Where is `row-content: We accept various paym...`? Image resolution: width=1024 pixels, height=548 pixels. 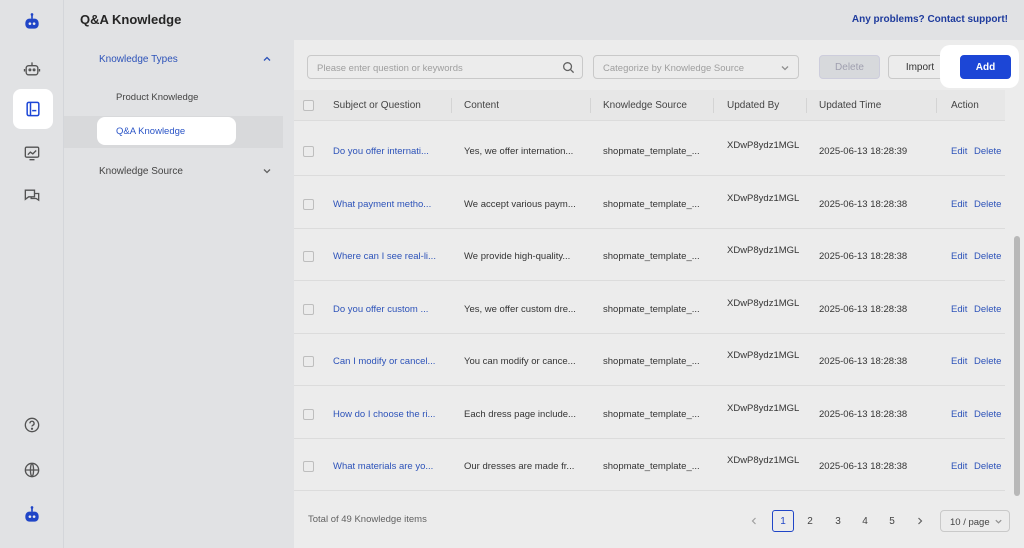
row-content: We accept various paym... is located at coordinates (520, 204).